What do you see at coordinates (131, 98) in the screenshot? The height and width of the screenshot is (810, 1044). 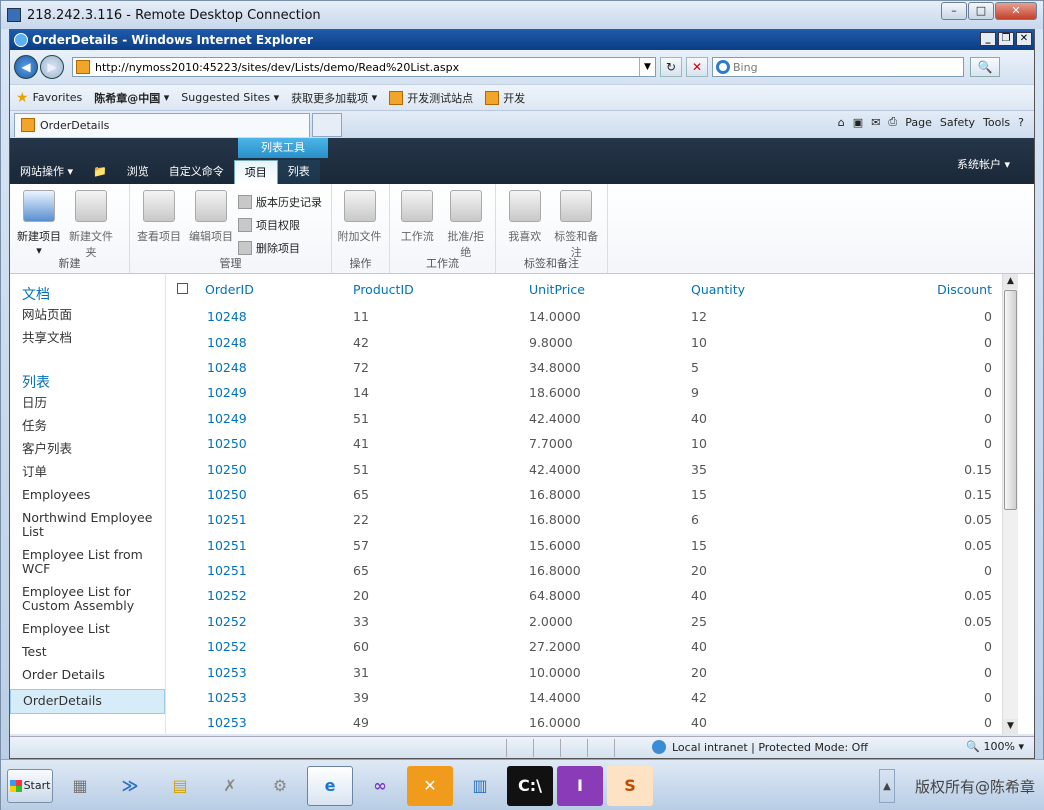 I see `fav-item: 陈希章@中国 ▾` at bounding box center [131, 98].